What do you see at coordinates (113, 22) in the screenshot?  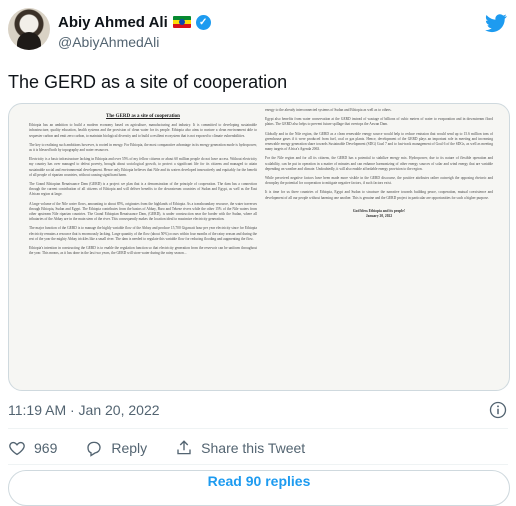 I see `author-name: Abiy Ahmed Ali` at bounding box center [113, 22].